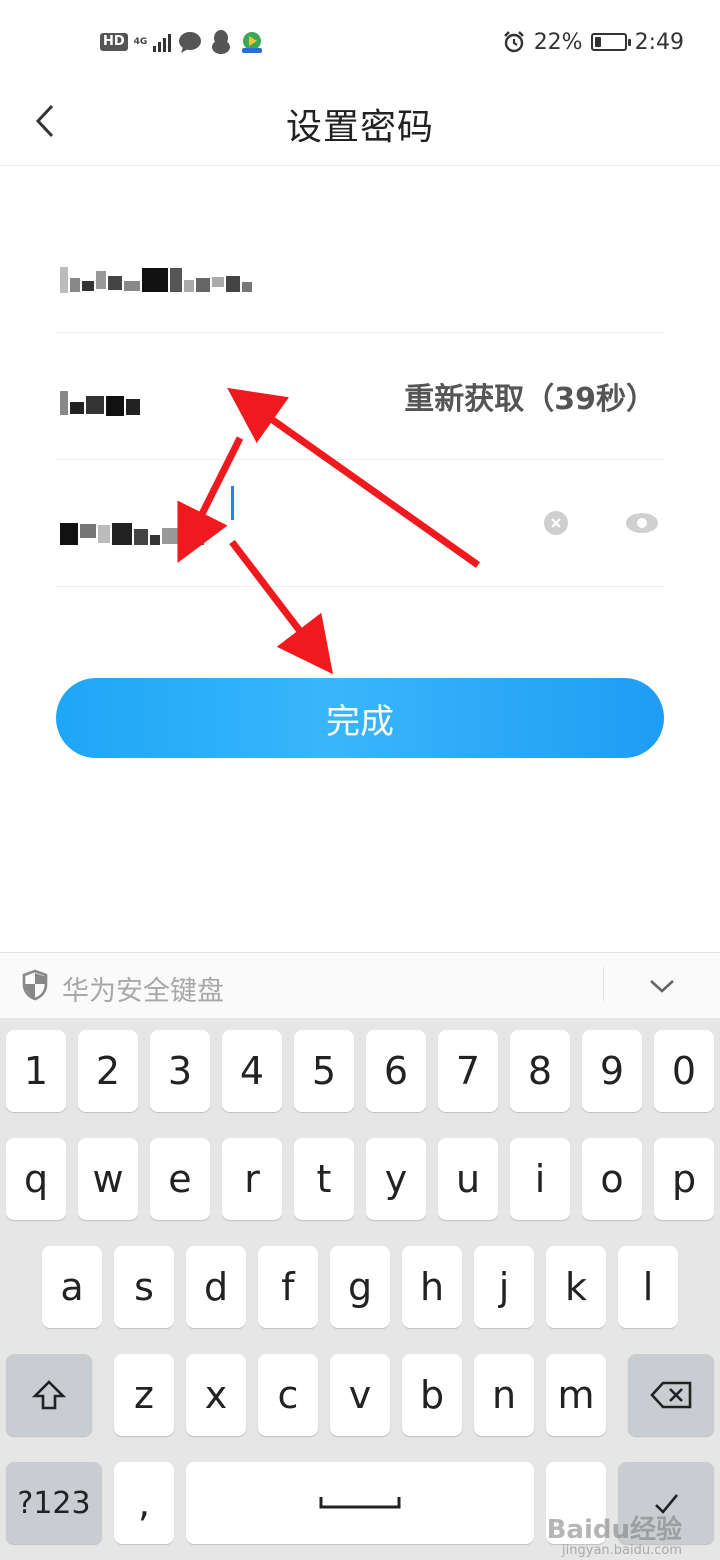 Image resolution: width=720 pixels, height=1560 pixels. I want to click on comma-key: ,, so click(144, 1503).